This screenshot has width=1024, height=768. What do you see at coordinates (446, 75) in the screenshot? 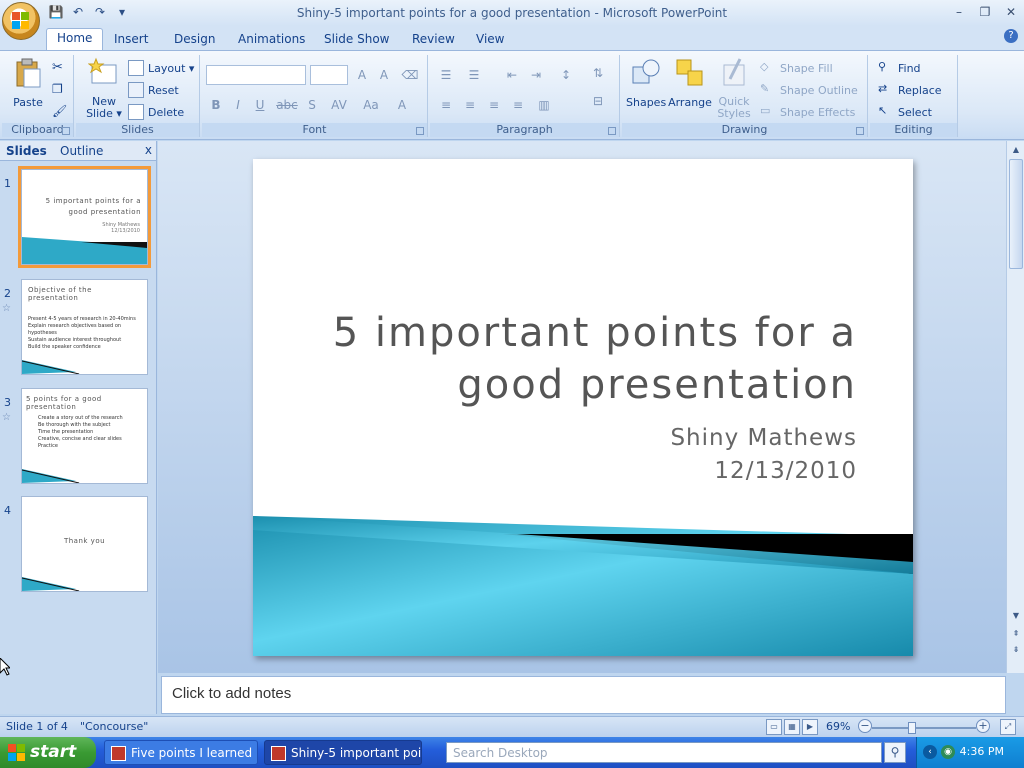
I see `bullets-icon: ☰` at bounding box center [446, 75].